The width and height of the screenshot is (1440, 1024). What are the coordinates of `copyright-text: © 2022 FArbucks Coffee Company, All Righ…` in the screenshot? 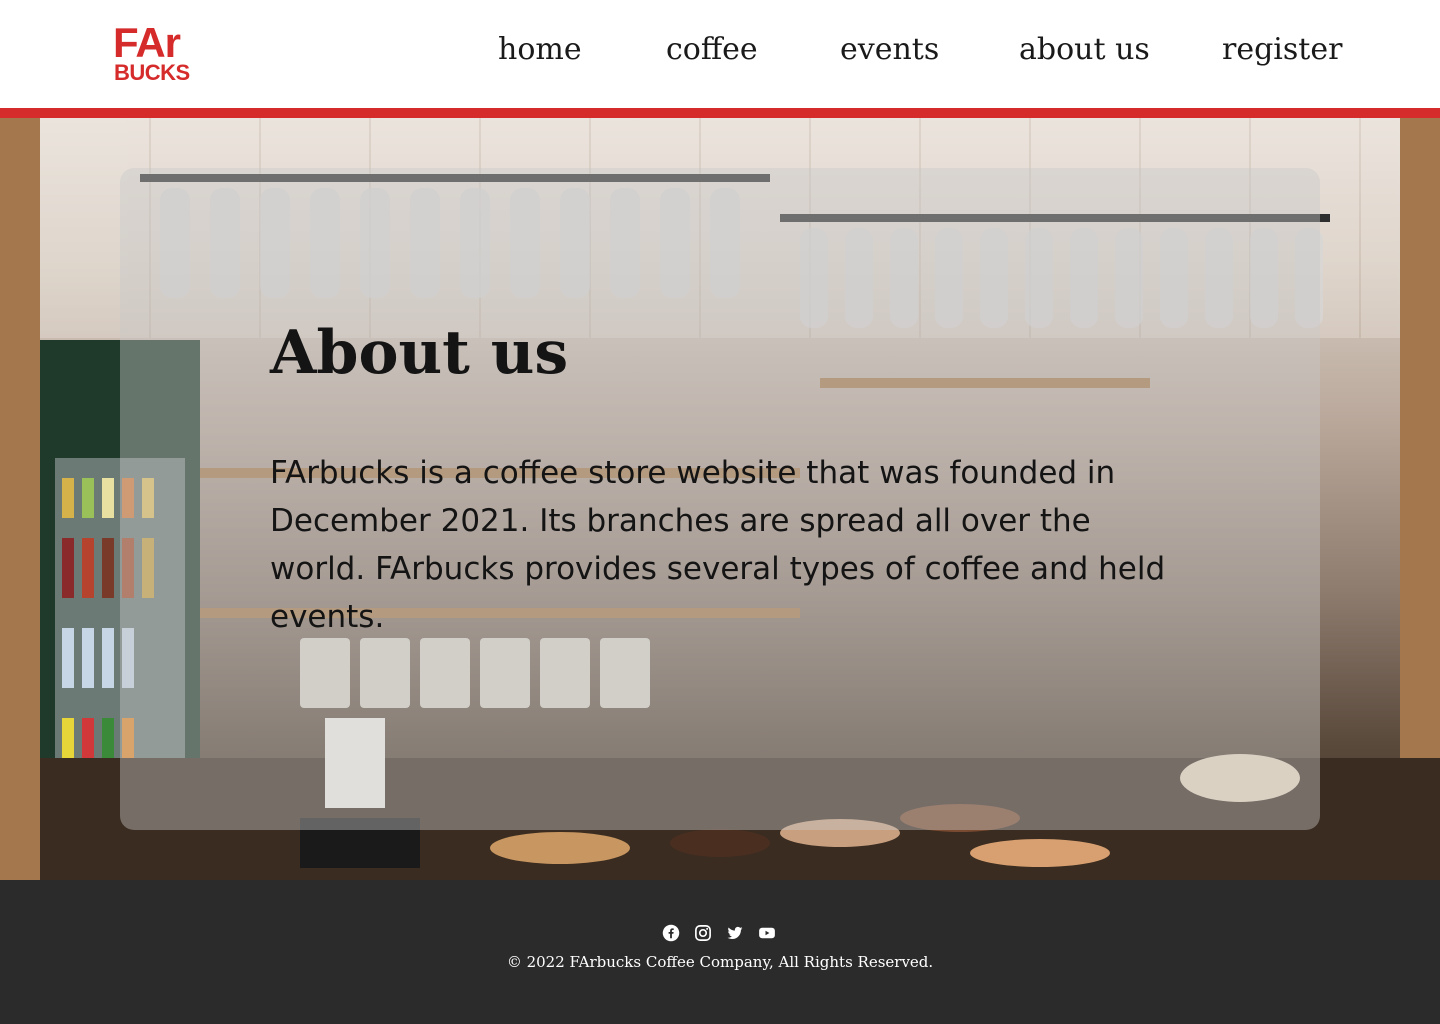 It's located at (720, 962).